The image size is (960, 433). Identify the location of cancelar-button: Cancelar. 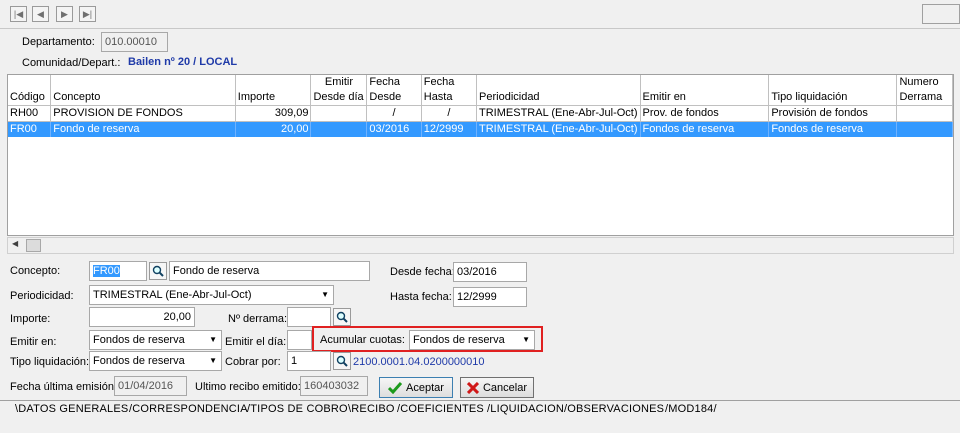
(497, 387).